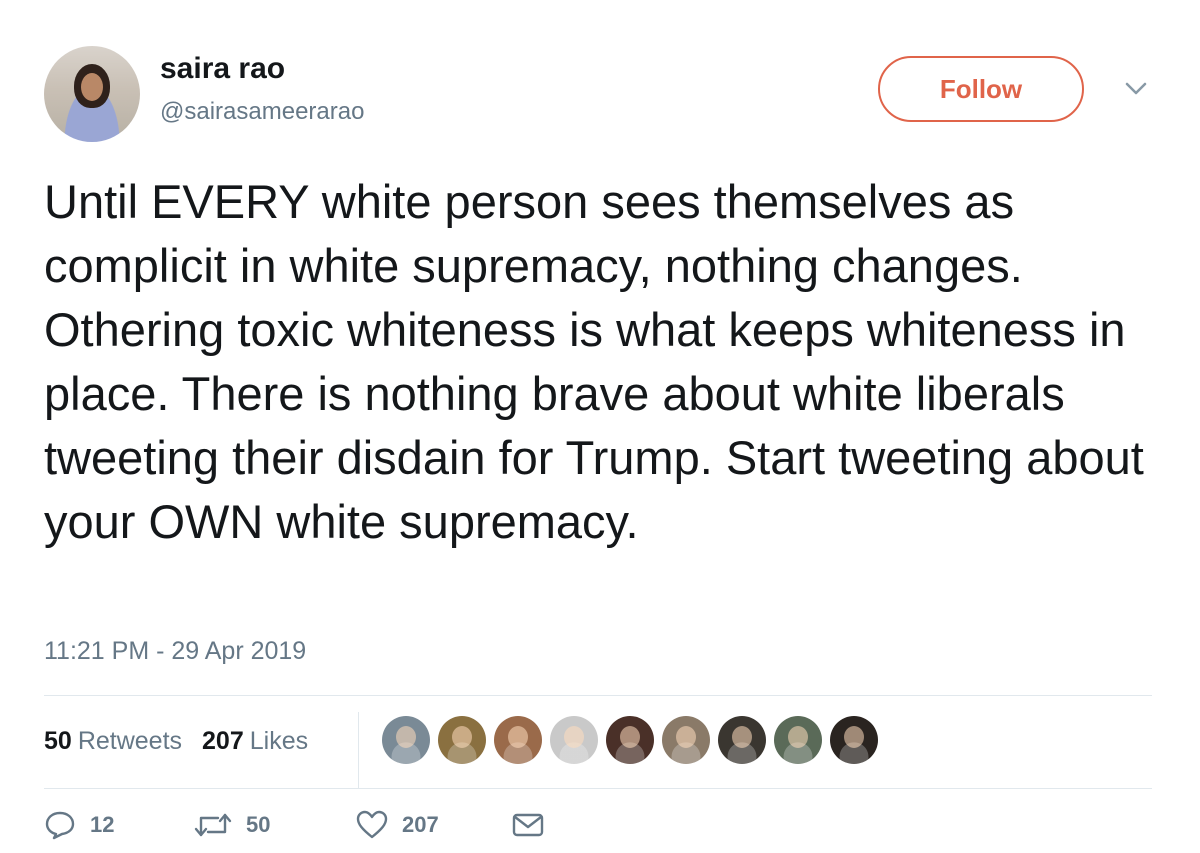  I want to click on follow-button: Follow, so click(981, 89).